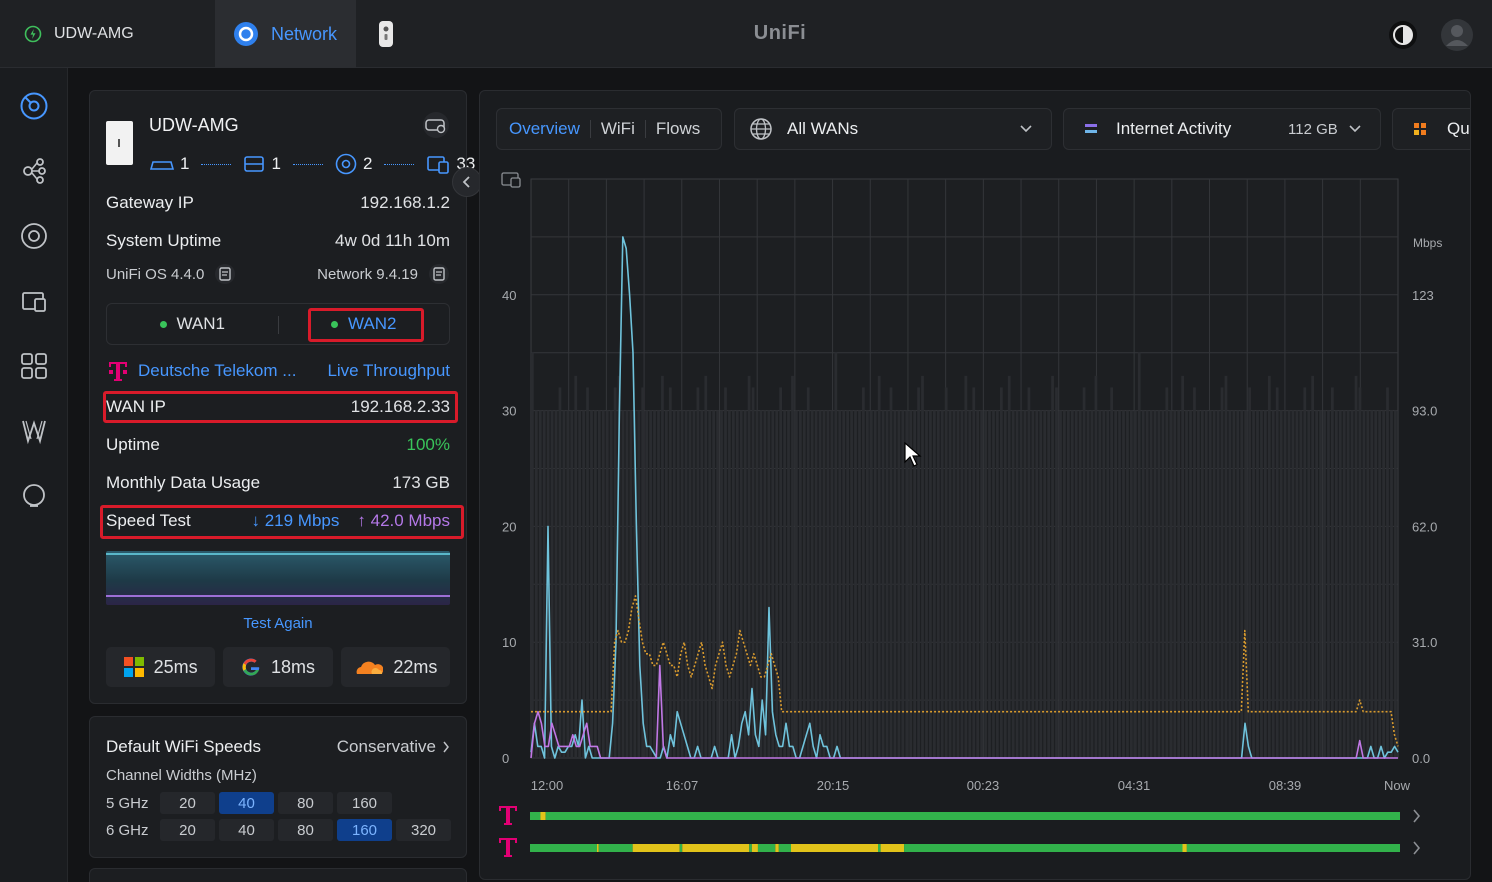 Image resolution: width=1492 pixels, height=882 pixels. I want to click on nav-devices, so click(34, 236).